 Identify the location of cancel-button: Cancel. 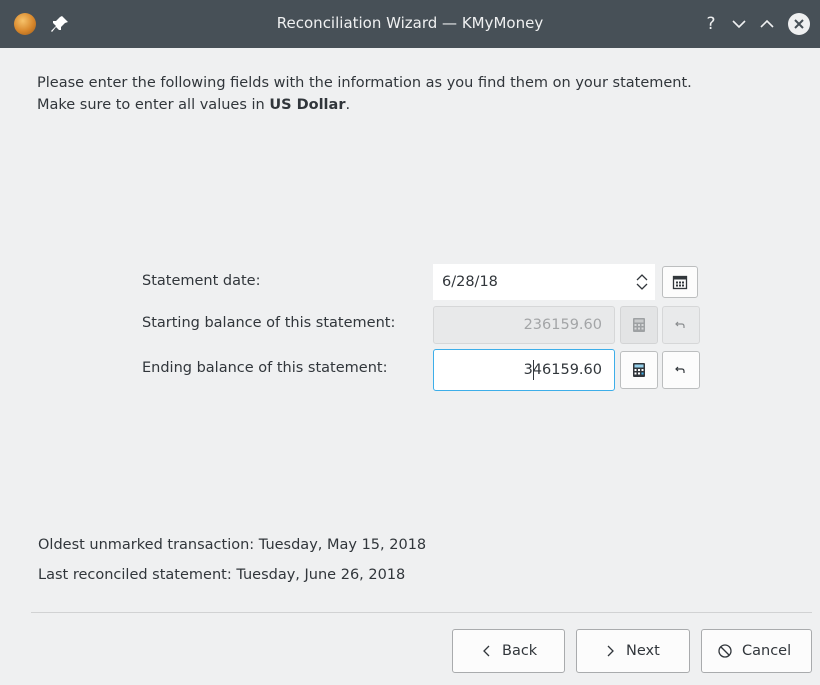
(756, 651).